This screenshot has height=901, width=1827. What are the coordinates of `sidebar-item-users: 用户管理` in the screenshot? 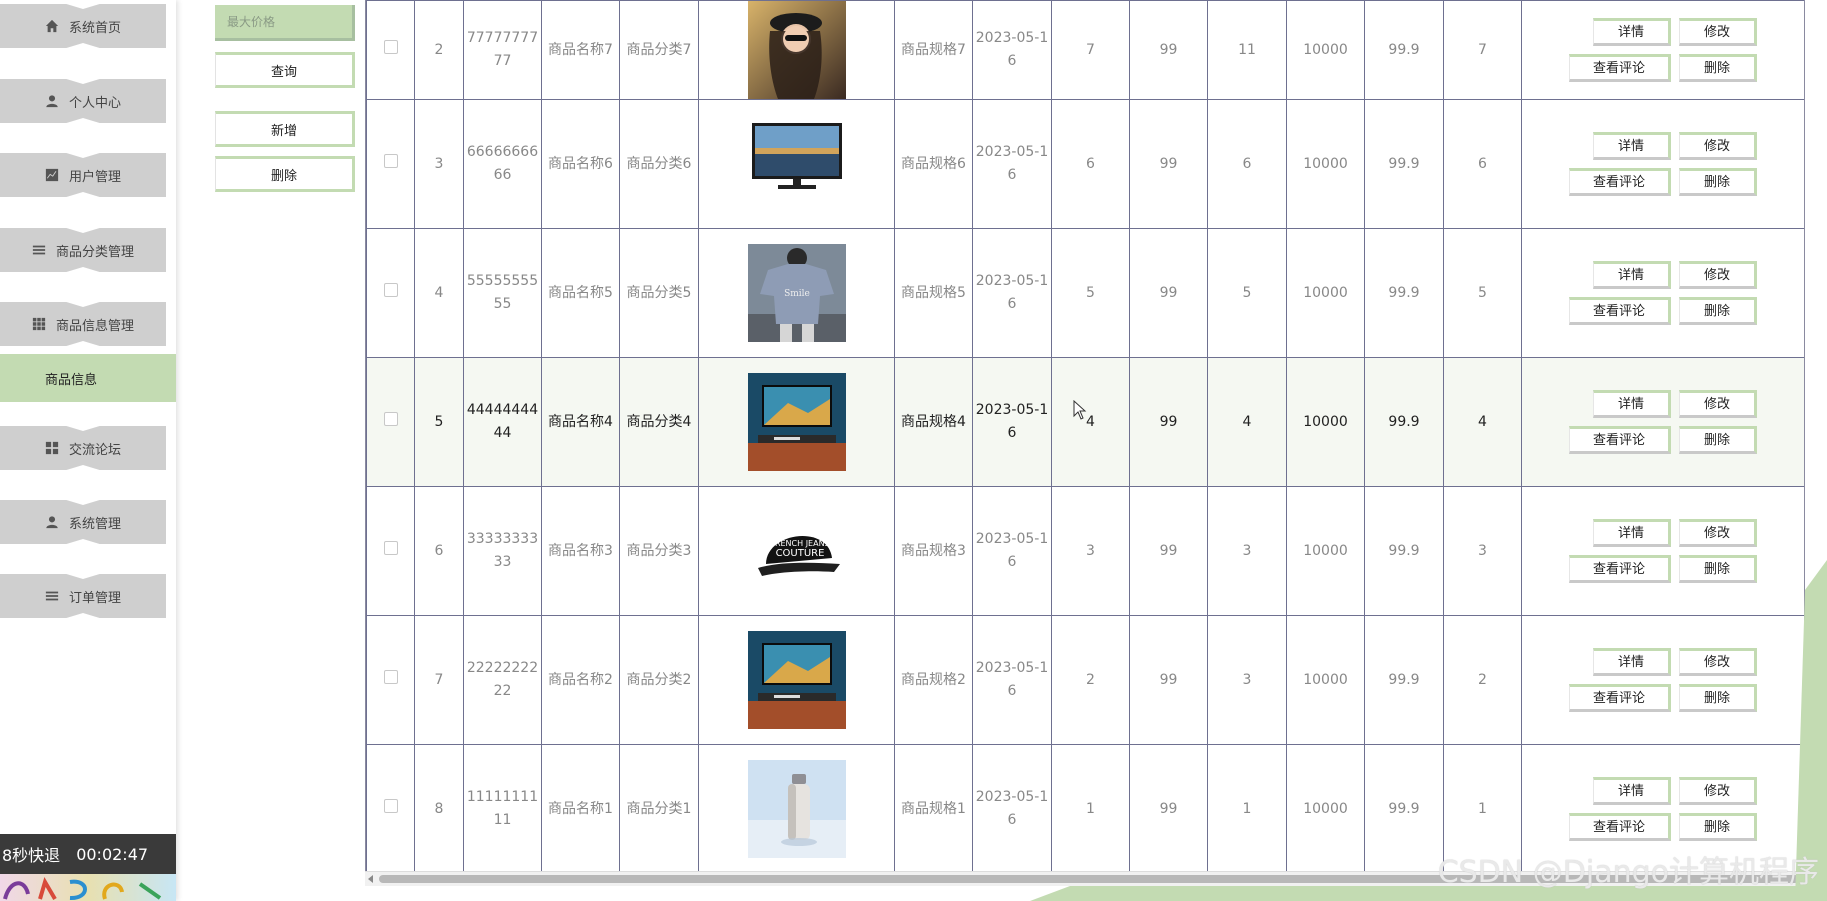 It's located at (83, 175).